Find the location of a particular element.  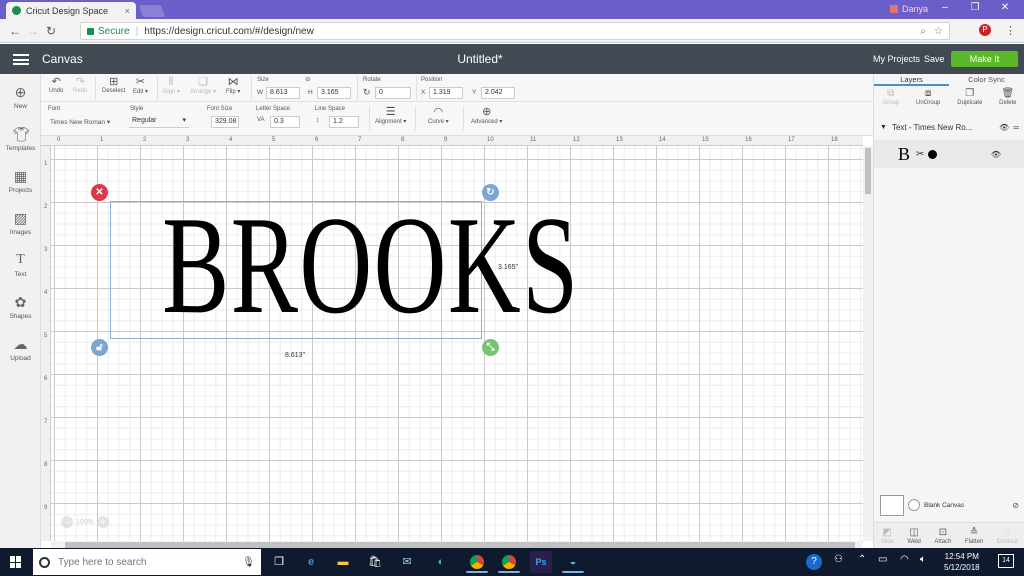

canvas-swatch is located at coordinates (892, 505).